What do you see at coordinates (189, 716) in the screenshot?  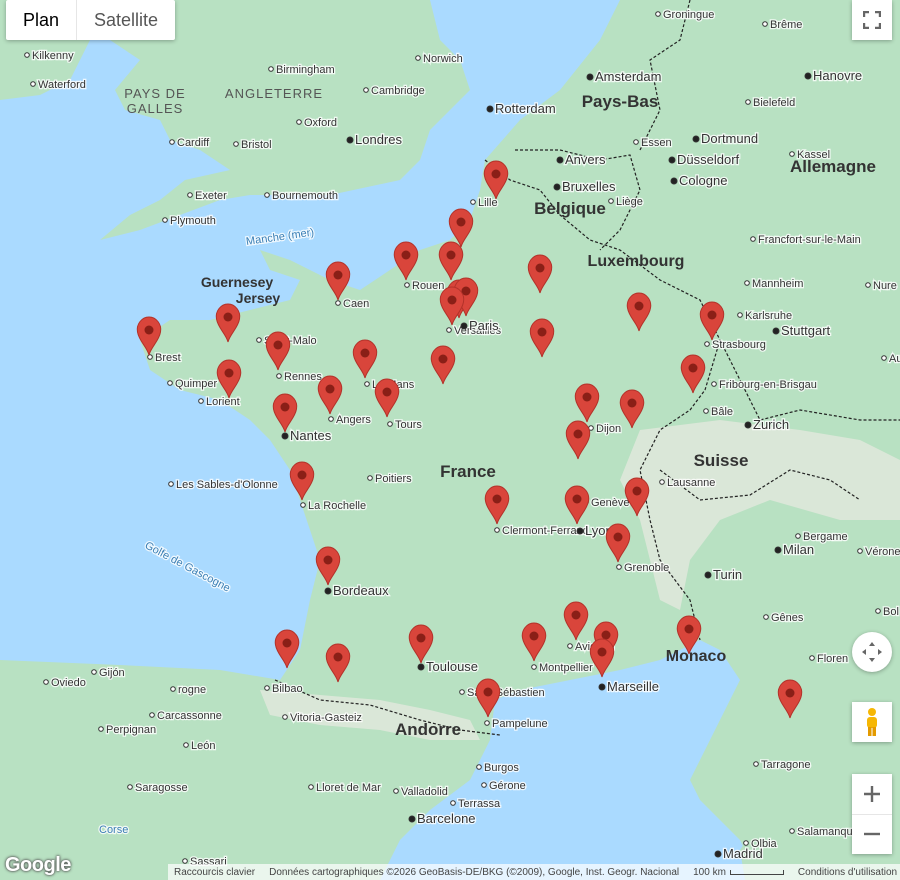 I see `city-label: Carcassonne` at bounding box center [189, 716].